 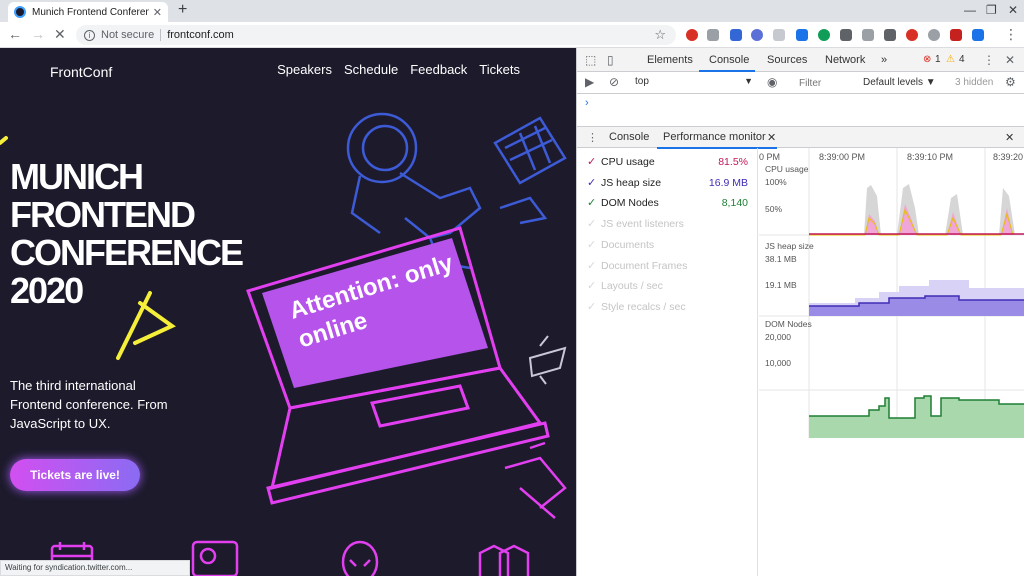 What do you see at coordinates (499, 69) in the screenshot?
I see `nav-tickets: Tickets` at bounding box center [499, 69].